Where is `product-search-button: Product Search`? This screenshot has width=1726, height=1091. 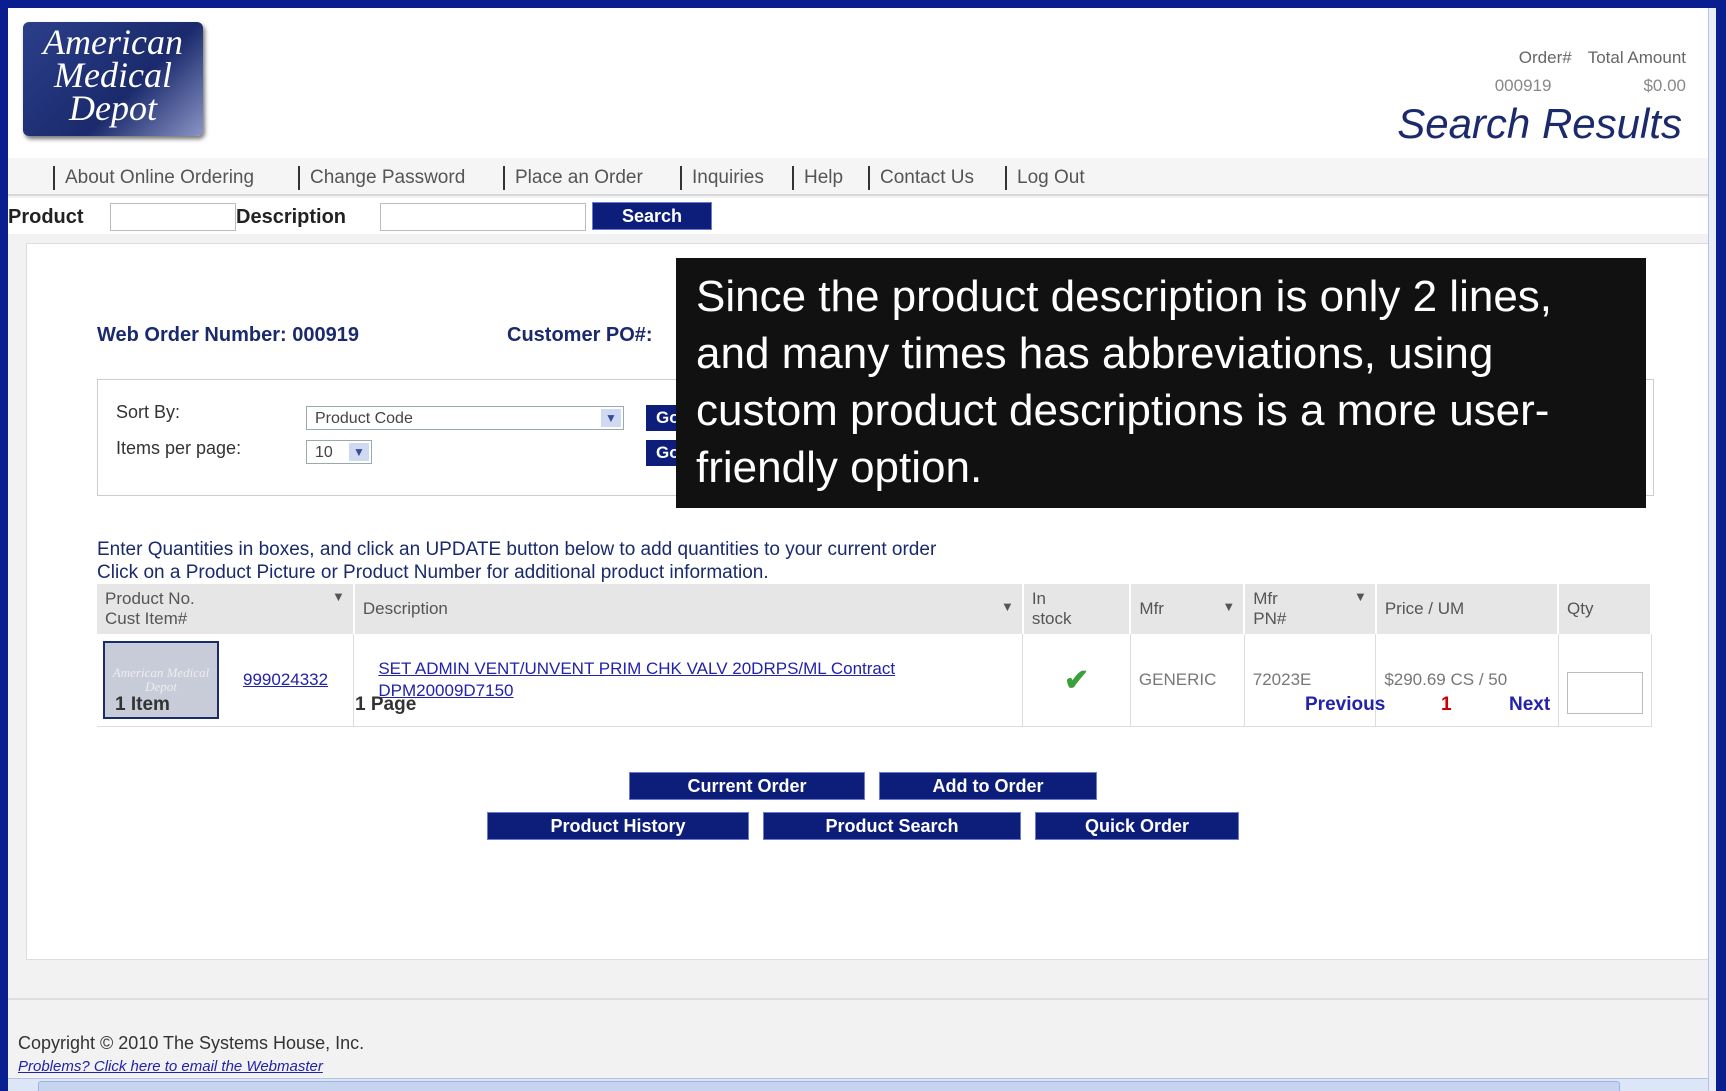
product-search-button: Product Search is located at coordinates (892, 826).